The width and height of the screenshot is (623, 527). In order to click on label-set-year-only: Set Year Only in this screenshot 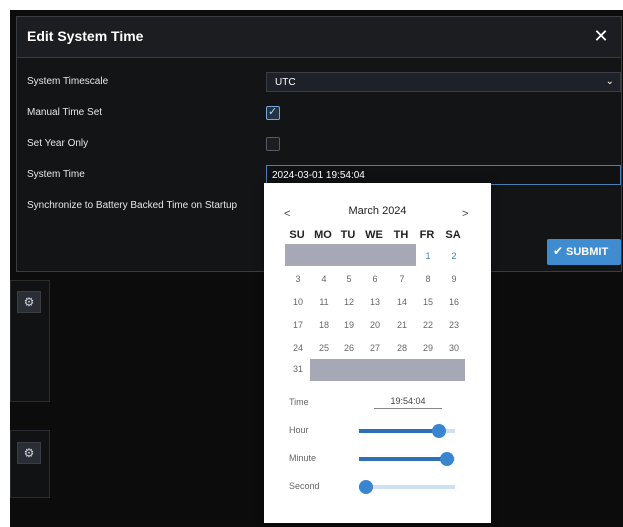, I will do `click(58, 143)`.